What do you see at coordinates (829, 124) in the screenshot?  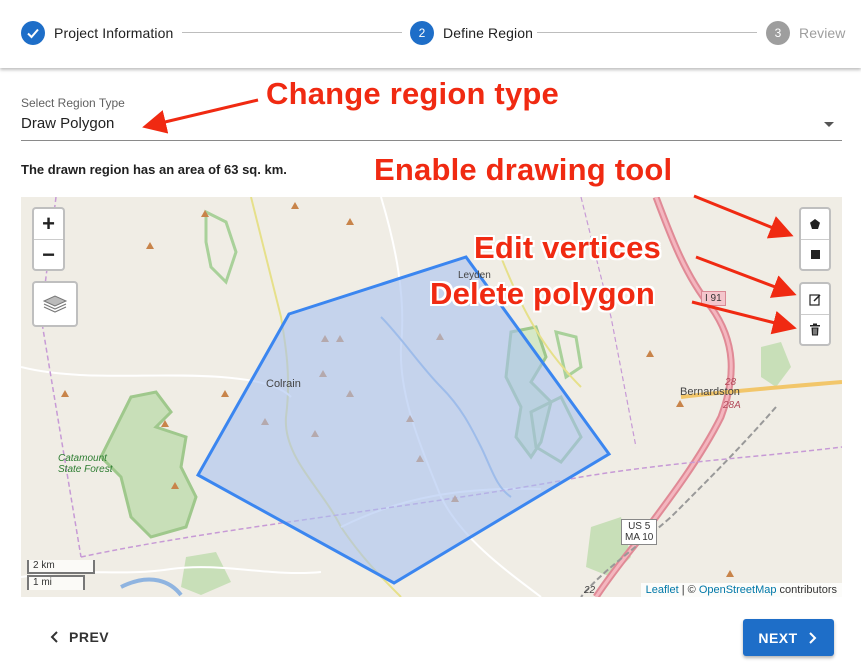 I see `dropdown-arrow-icon` at bounding box center [829, 124].